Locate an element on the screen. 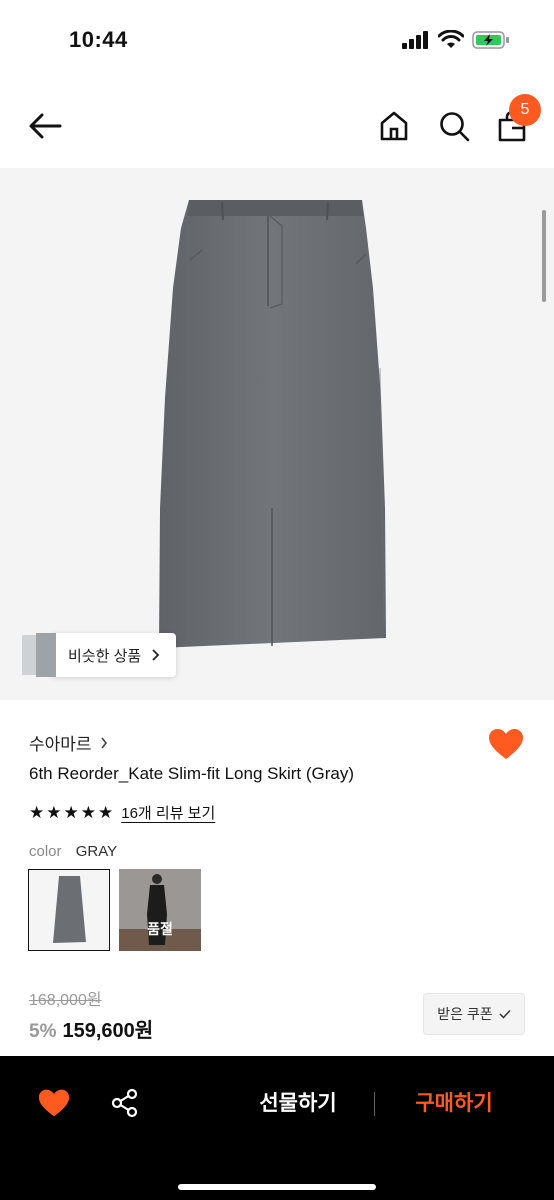 The height and width of the screenshot is (1200, 554). similar-products-label: 비슷한 상품 is located at coordinates (105, 656).